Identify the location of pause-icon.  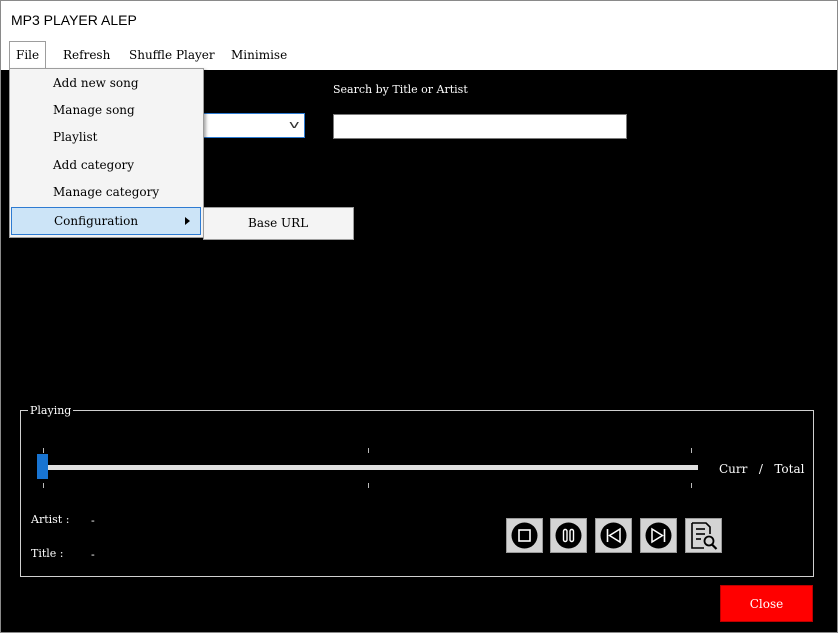
(568, 535).